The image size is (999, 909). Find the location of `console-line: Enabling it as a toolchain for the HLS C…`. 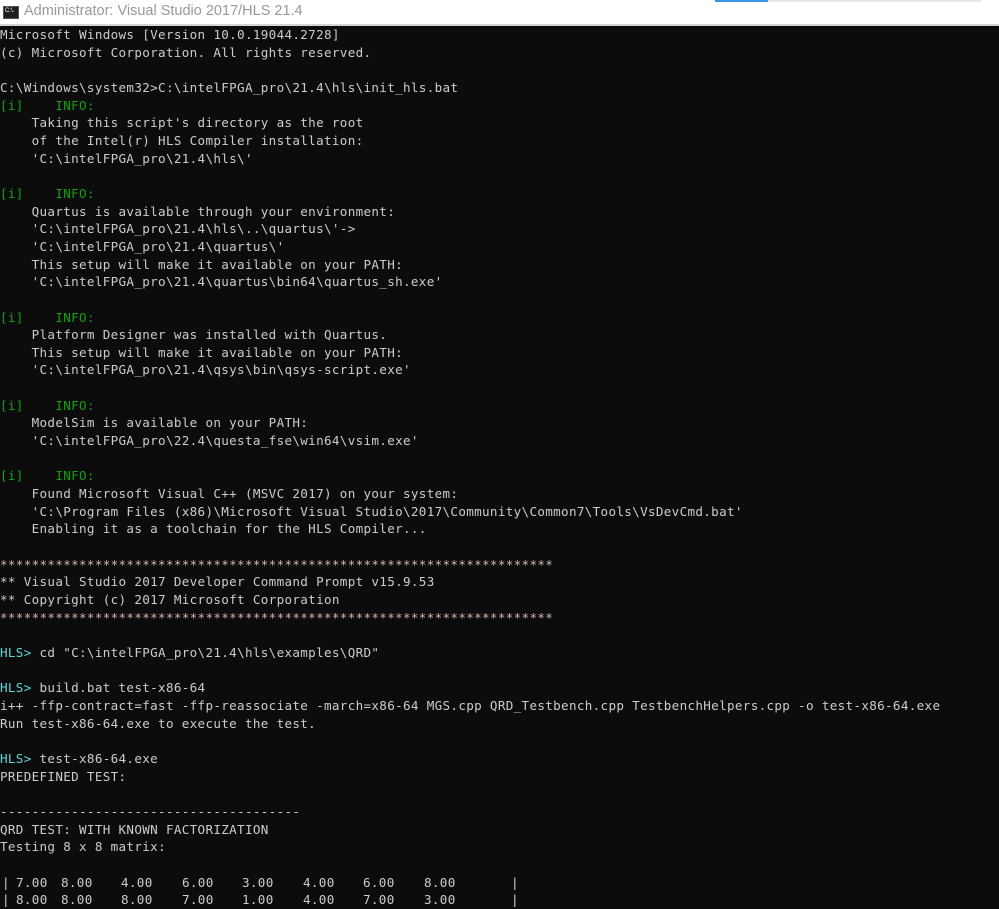

console-line: Enabling it as a toolchain for the HLS C… is located at coordinates (499, 529).